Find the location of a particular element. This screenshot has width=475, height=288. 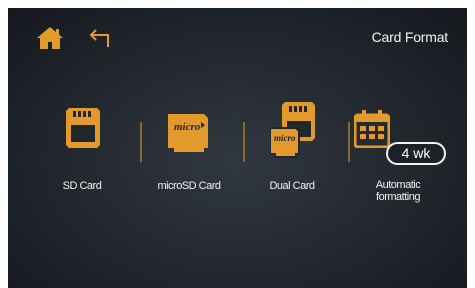

option-label: microSD Card is located at coordinates (189, 186).